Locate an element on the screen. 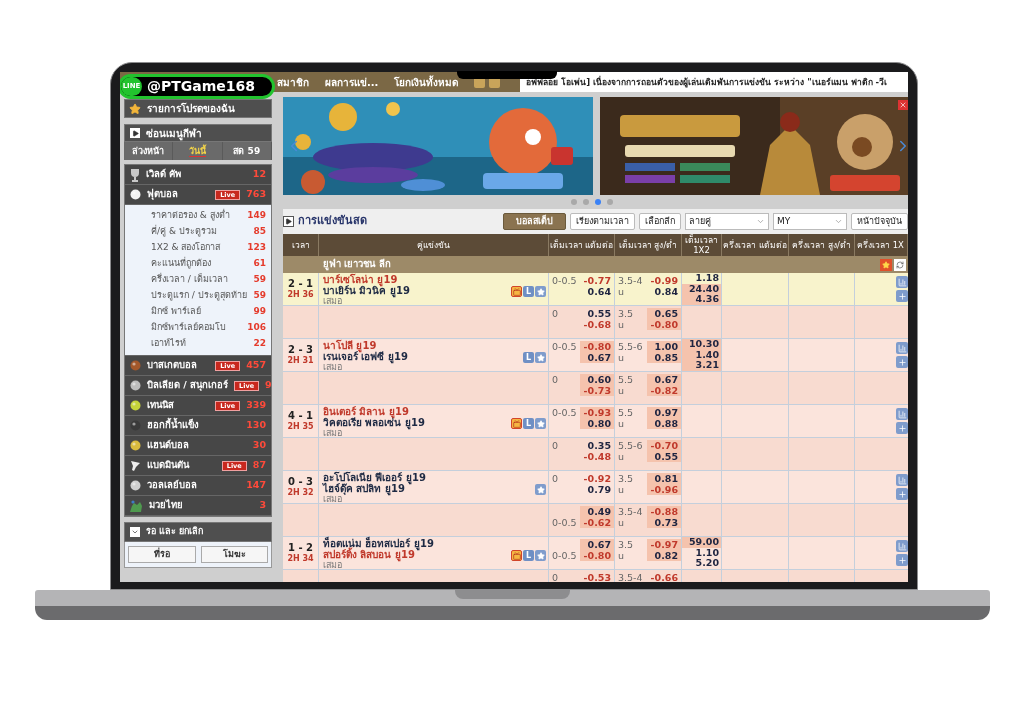 This screenshot has height=707, width=1024. sport-item: เวิลด์ คัพ 12 is located at coordinates (198, 175).